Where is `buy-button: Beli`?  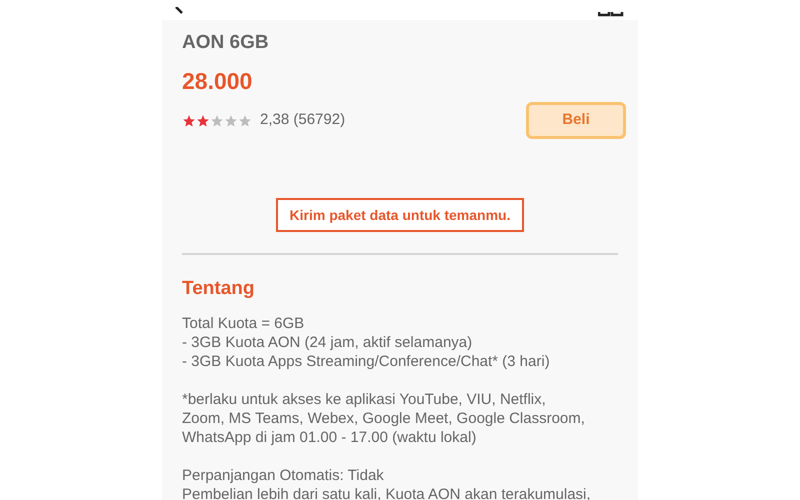 buy-button: Beli is located at coordinates (576, 120).